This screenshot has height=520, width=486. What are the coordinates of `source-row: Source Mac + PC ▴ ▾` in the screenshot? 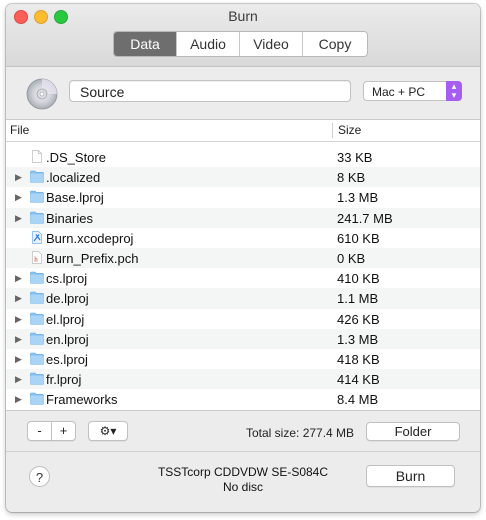 It's located at (243, 93).